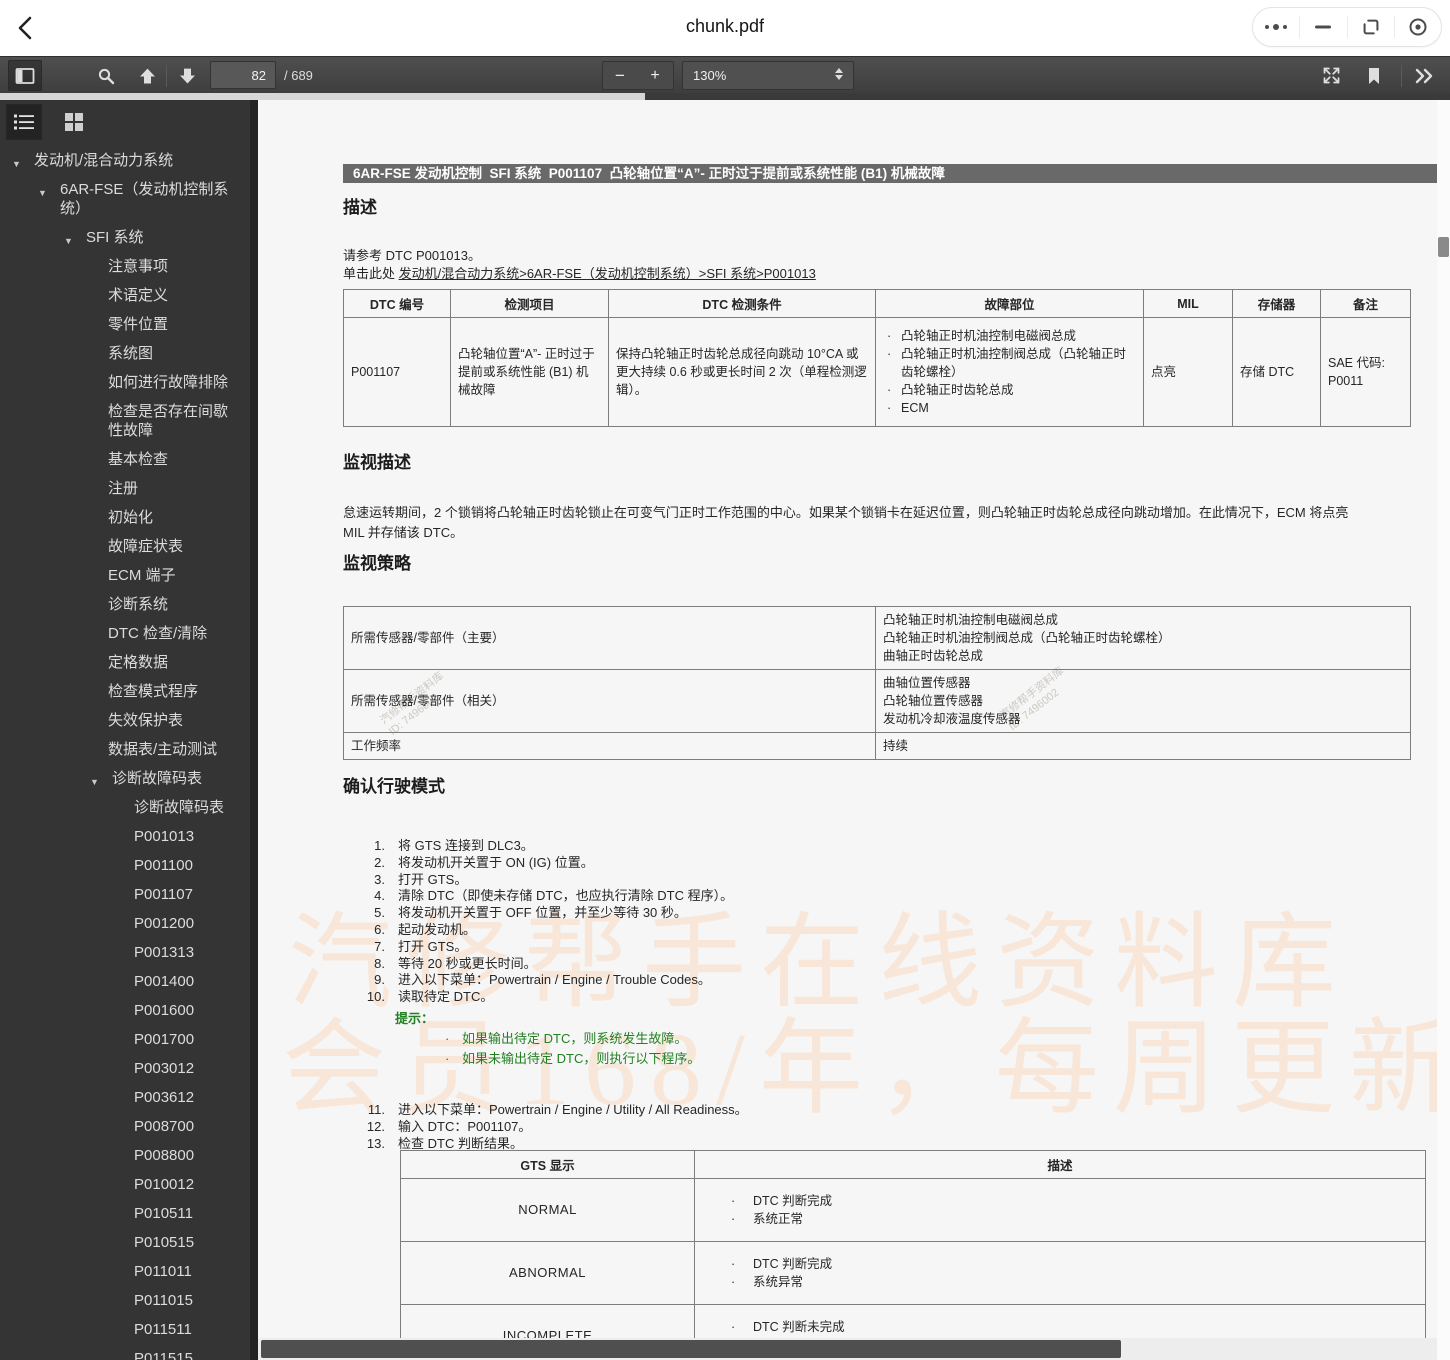  I want to click on sidebar-tree-item: 故障症状表, so click(125, 546).